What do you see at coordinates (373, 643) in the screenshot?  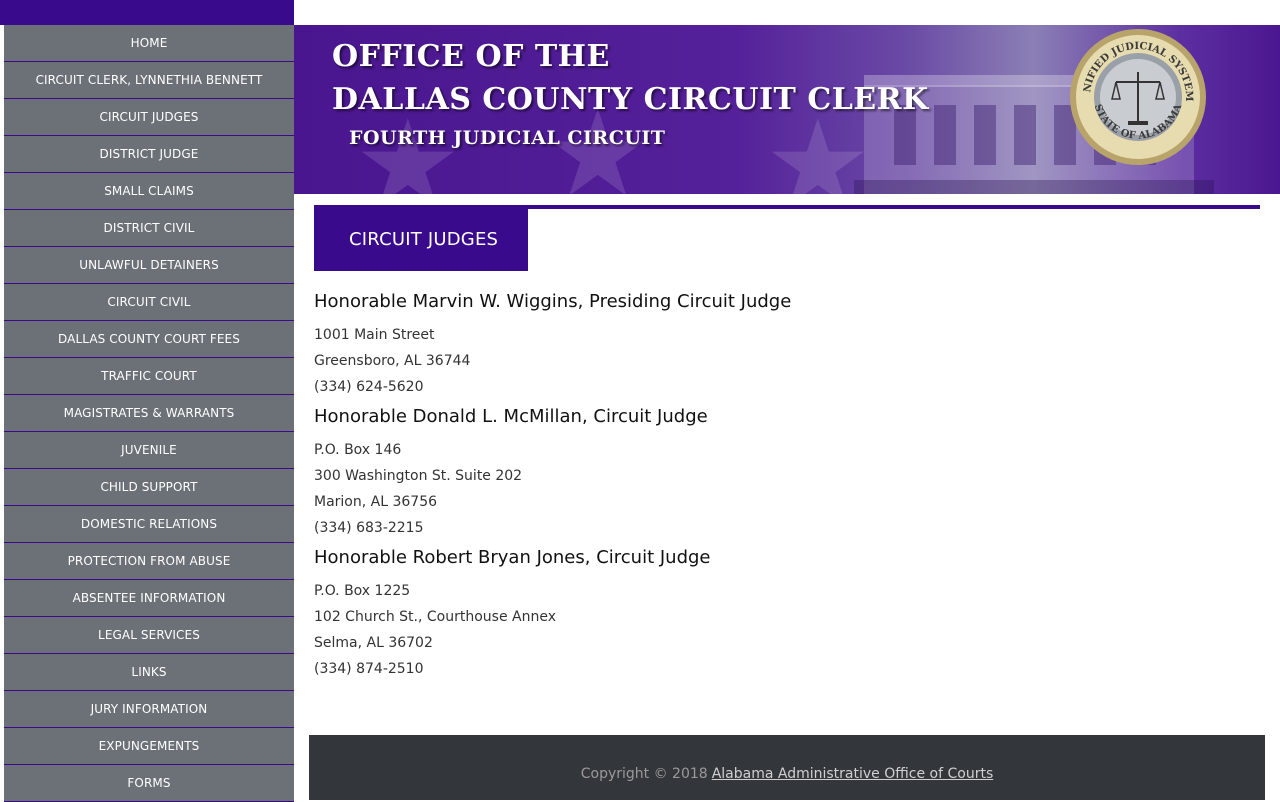 I see `judge-address-line: Selma, AL 36702` at bounding box center [373, 643].